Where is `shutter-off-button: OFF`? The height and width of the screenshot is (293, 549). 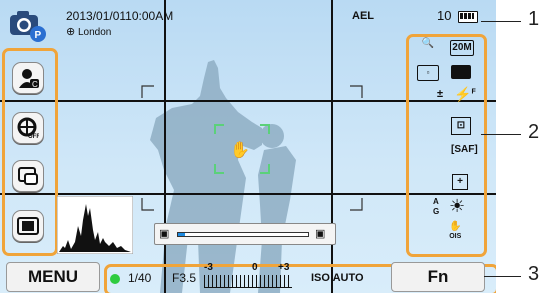
shutter-off-button: OFF is located at coordinates (28, 128).